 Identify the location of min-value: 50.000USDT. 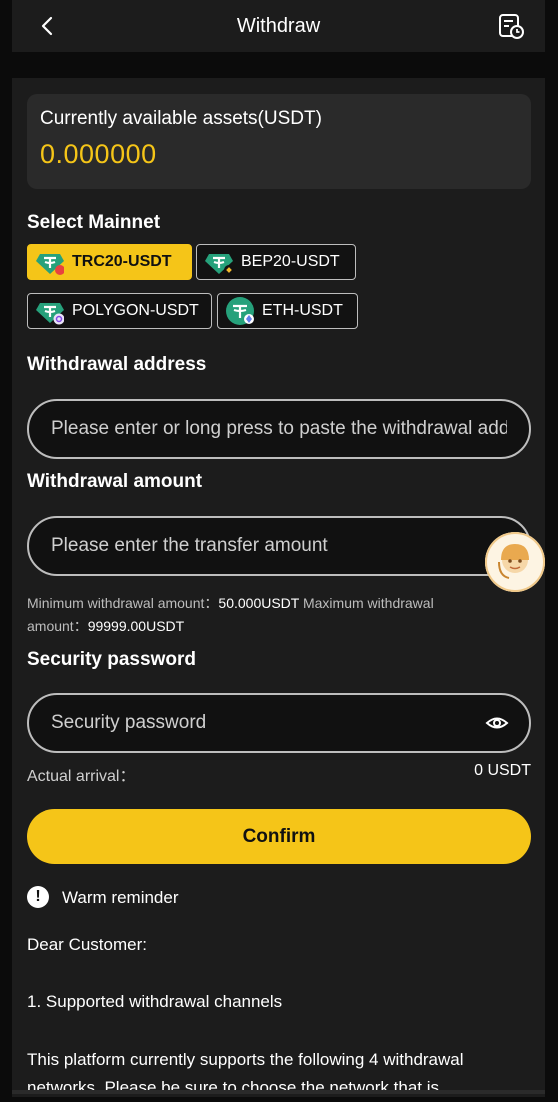
(259, 603).